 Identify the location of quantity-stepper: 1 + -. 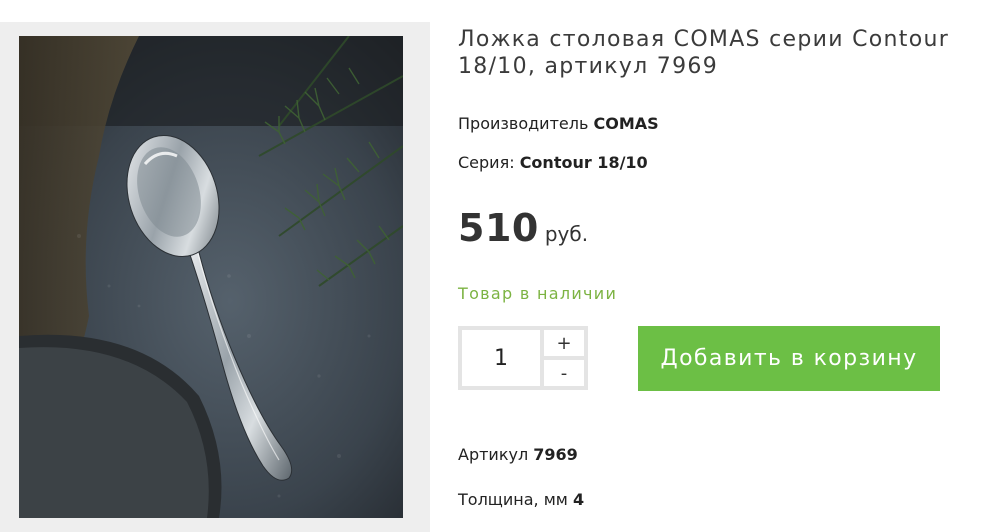
(523, 358).